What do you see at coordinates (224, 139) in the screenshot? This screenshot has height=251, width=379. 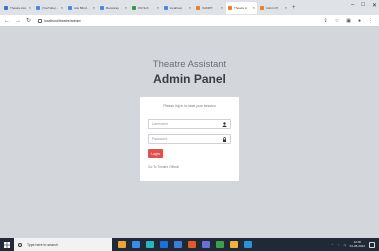 I see `lock-icon` at bounding box center [224, 139].